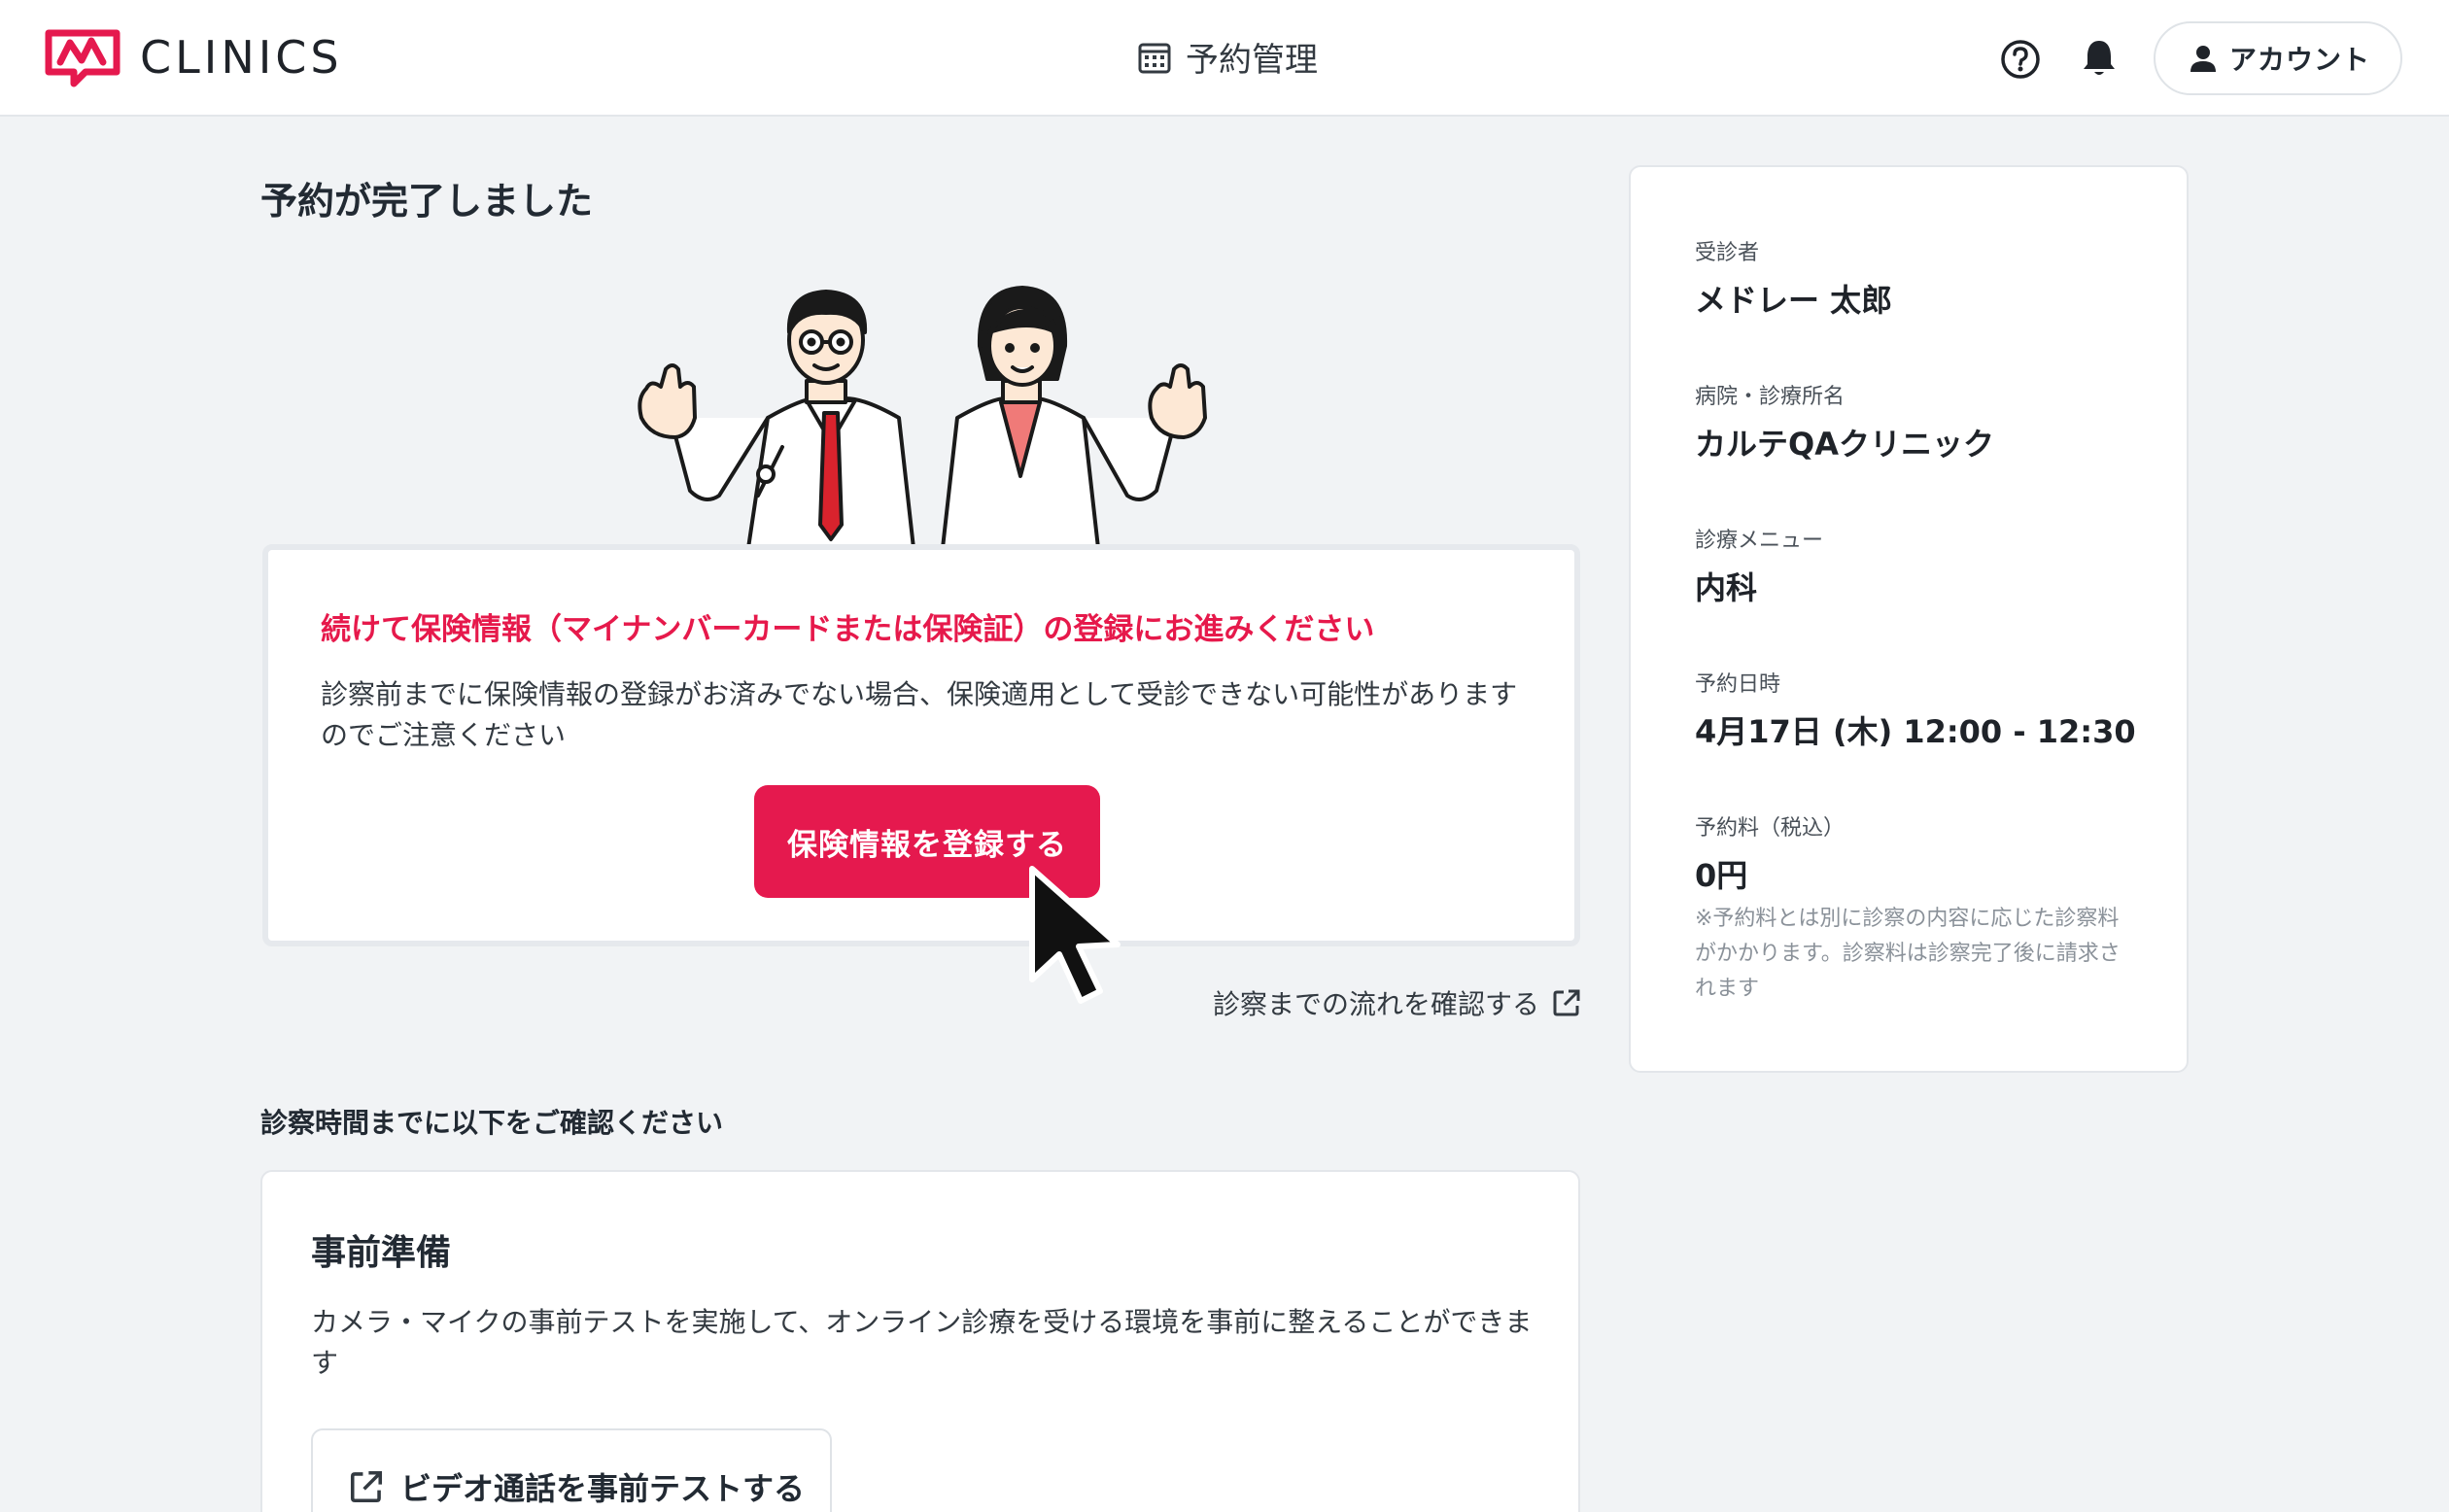 Image resolution: width=2449 pixels, height=1512 pixels. Describe the element at coordinates (1759, 541) in the screenshot. I see `menu-label: 診療メニュー` at that location.